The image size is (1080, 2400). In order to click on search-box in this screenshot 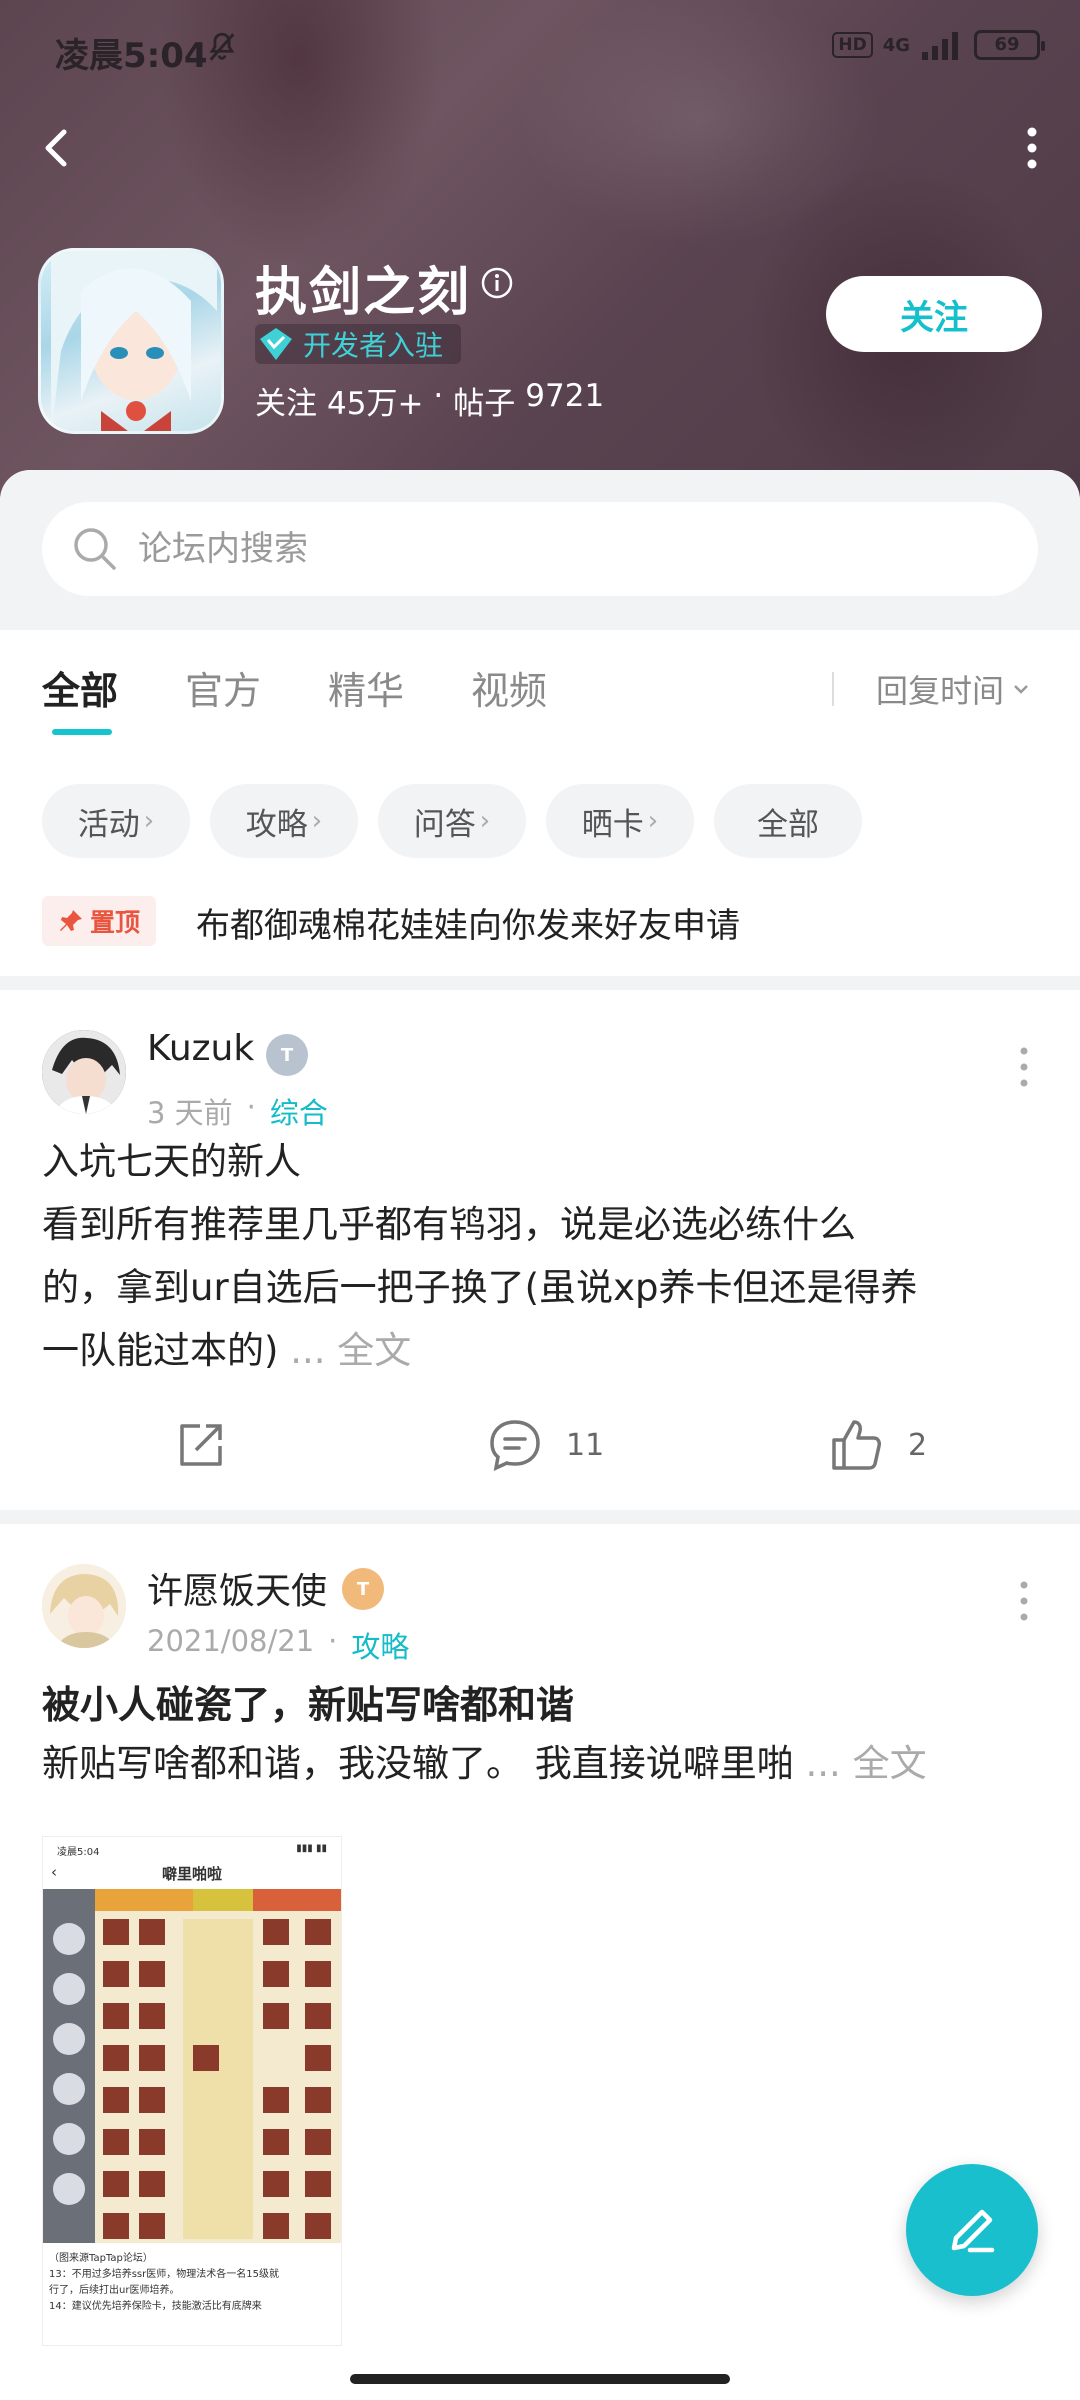, I will do `click(540, 549)`.